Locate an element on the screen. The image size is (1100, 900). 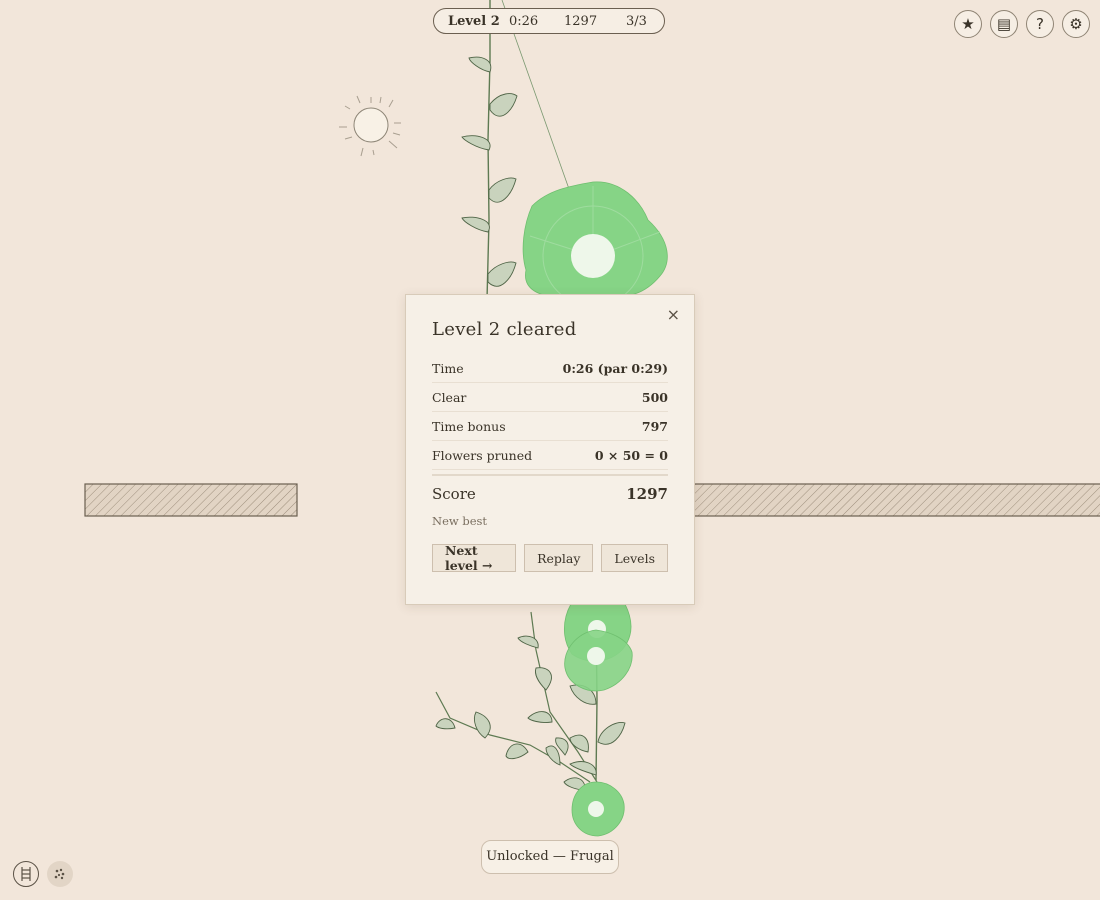
seeds-icon is located at coordinates (60, 874).